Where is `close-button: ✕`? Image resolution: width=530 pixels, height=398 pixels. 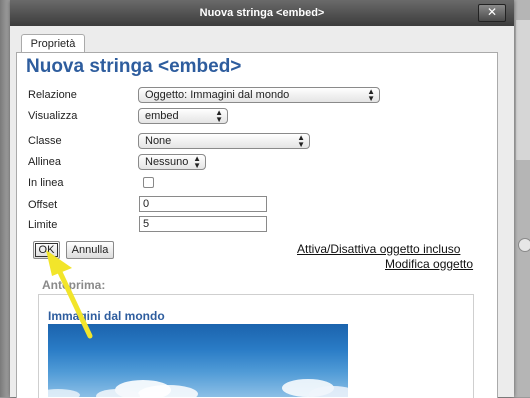 close-button: ✕ is located at coordinates (492, 13).